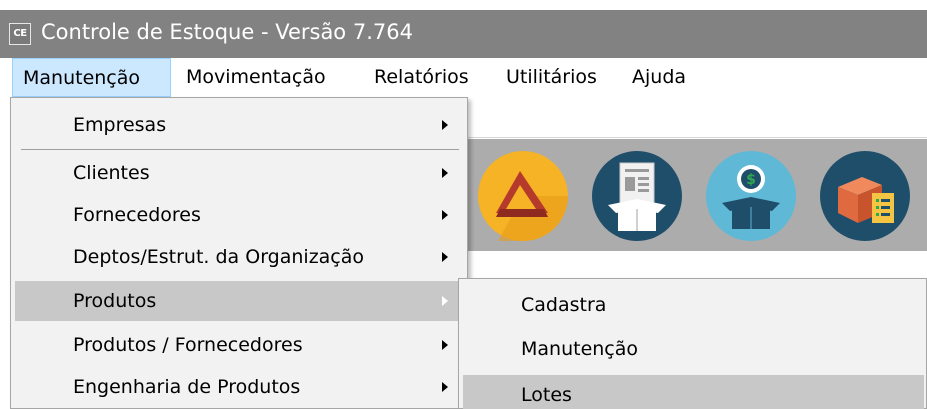  I want to click on menu-item-label: Deptos/Estrut. da Organização, so click(219, 257).